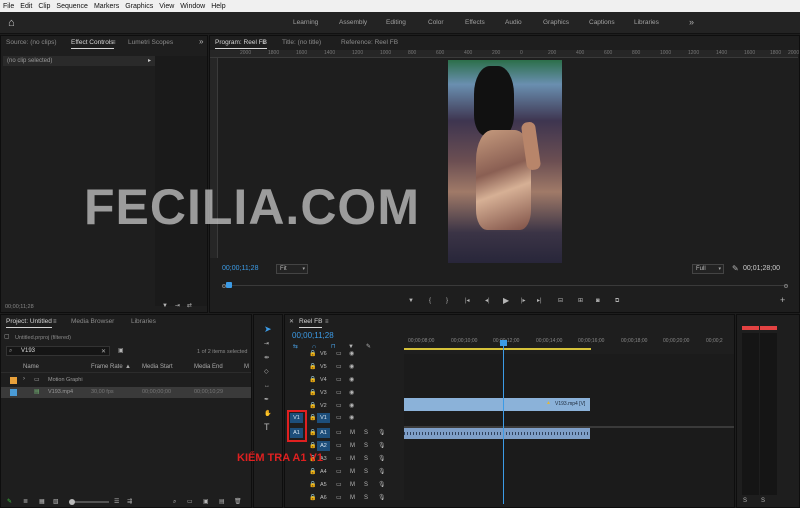  I want to click on mark-in-icon: {, so click(430, 301).